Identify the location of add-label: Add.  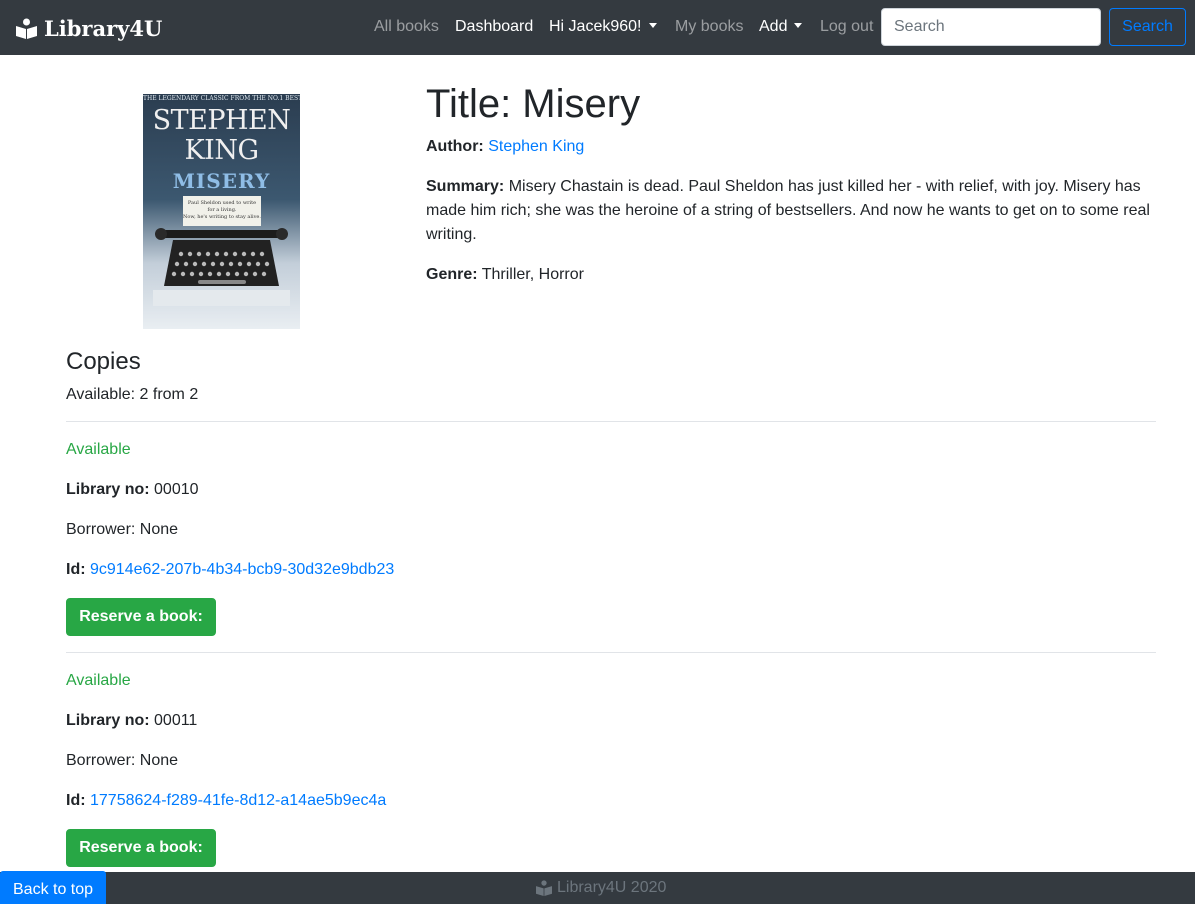
(773, 26).